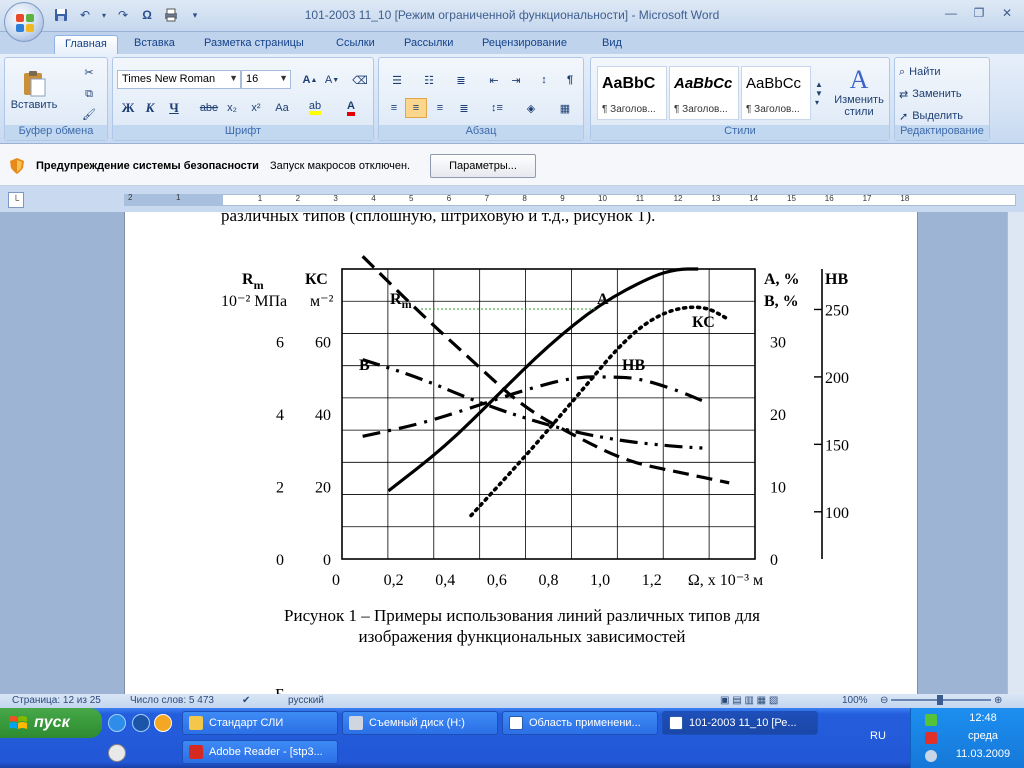 This screenshot has width=1024, height=768. I want to click on tray-network-icon, so click(931, 720).